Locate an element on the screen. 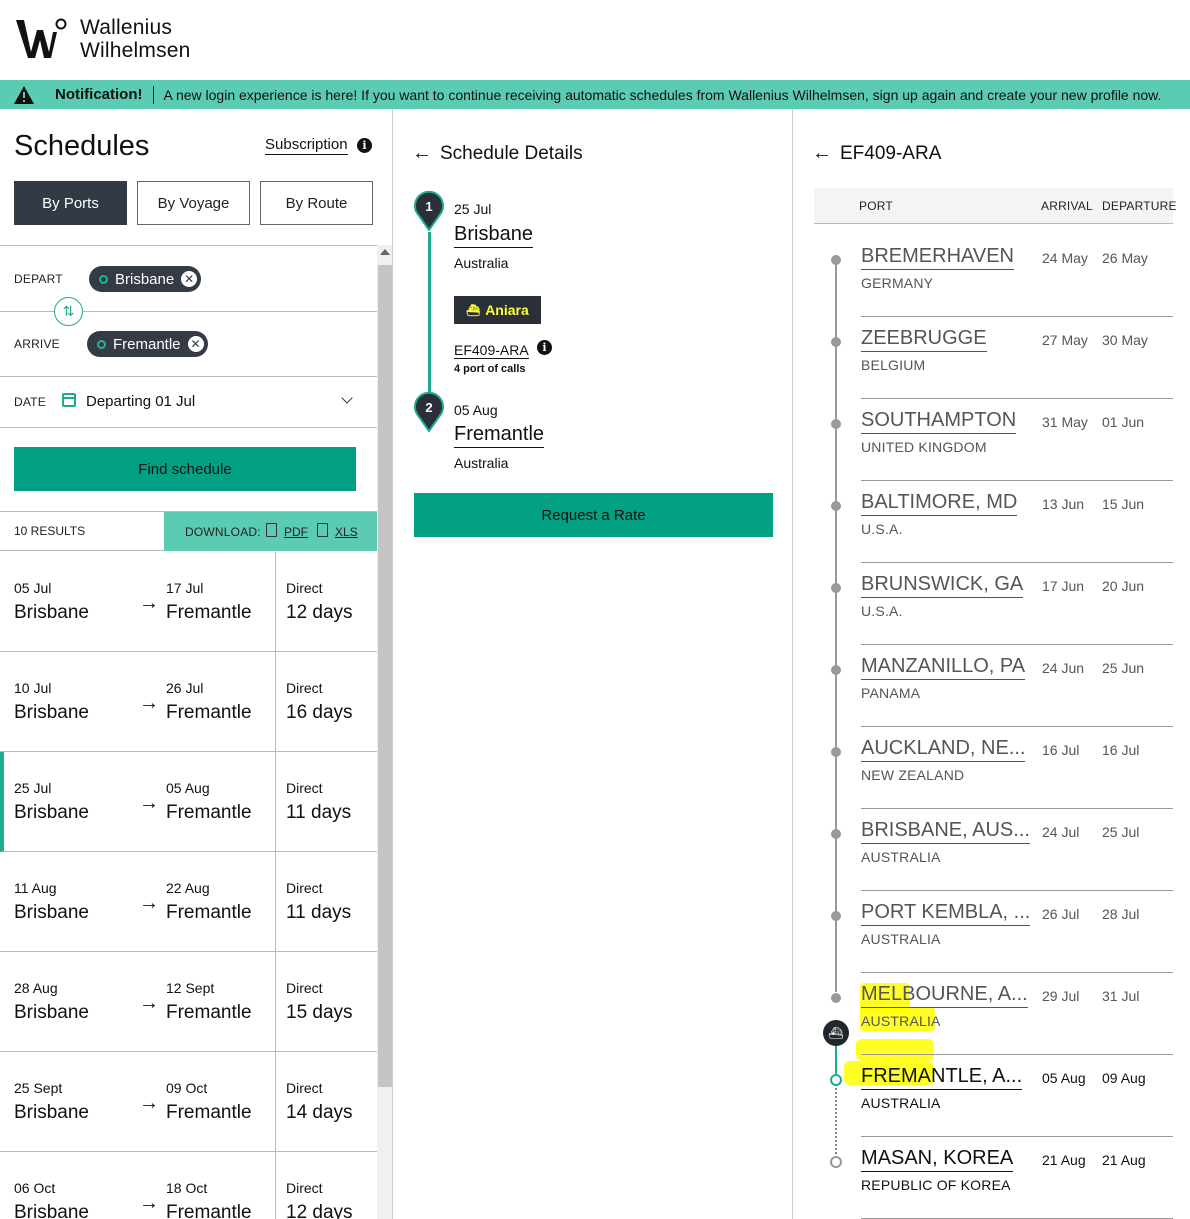 This screenshot has height=1219, width=1190. date-select: Departing 01 Jul is located at coordinates (140, 401).